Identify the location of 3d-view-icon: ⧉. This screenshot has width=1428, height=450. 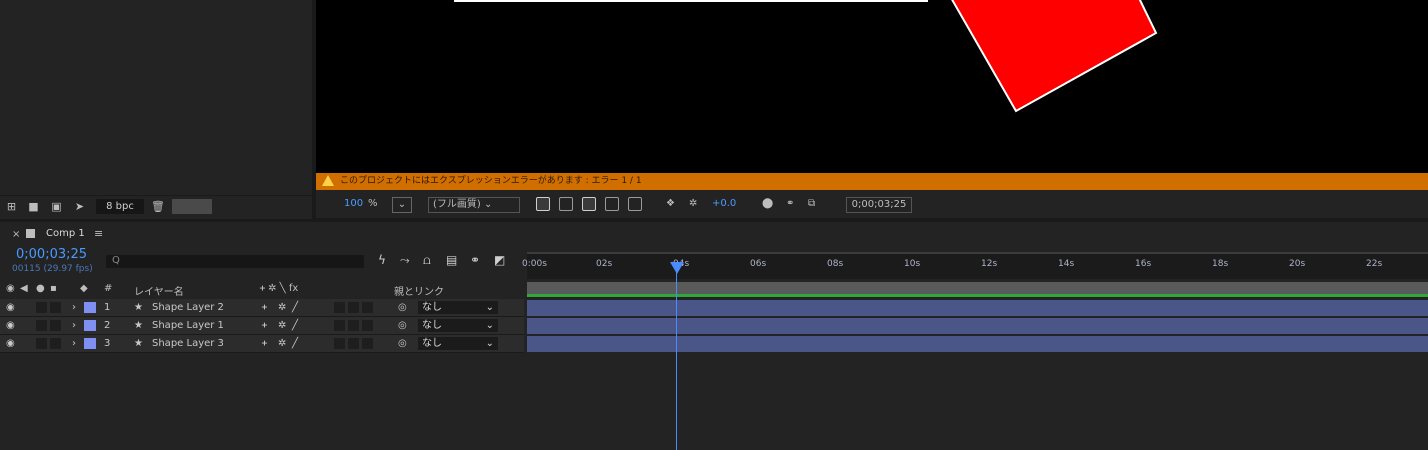
(811, 204).